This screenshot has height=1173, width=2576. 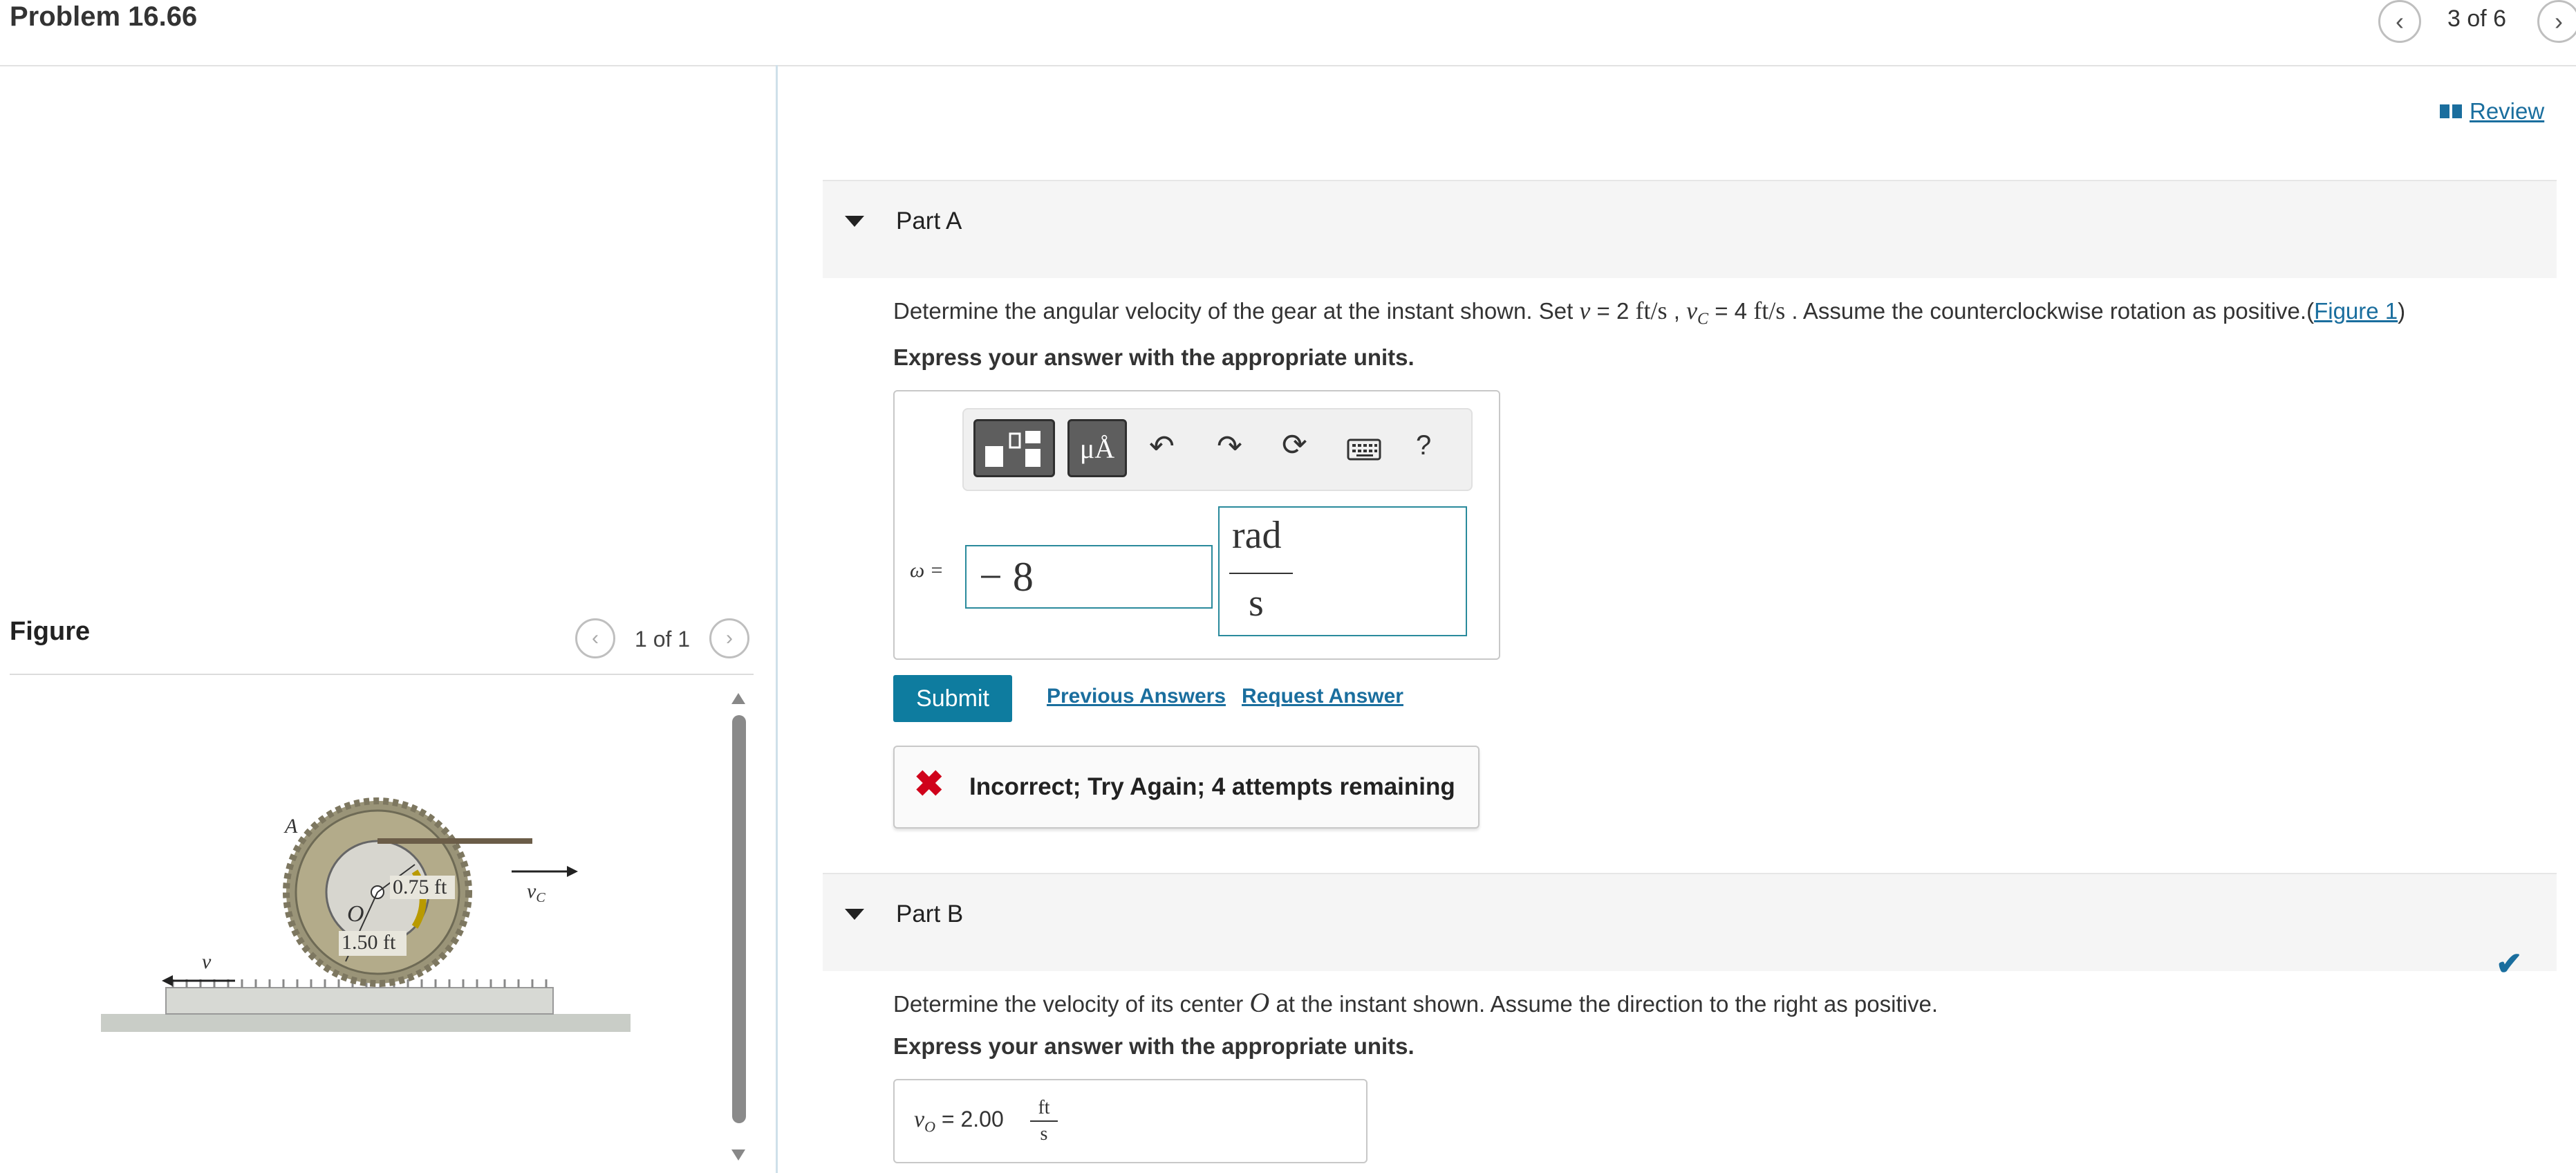 I want to click on v-arrowhead, so click(x=167, y=980).